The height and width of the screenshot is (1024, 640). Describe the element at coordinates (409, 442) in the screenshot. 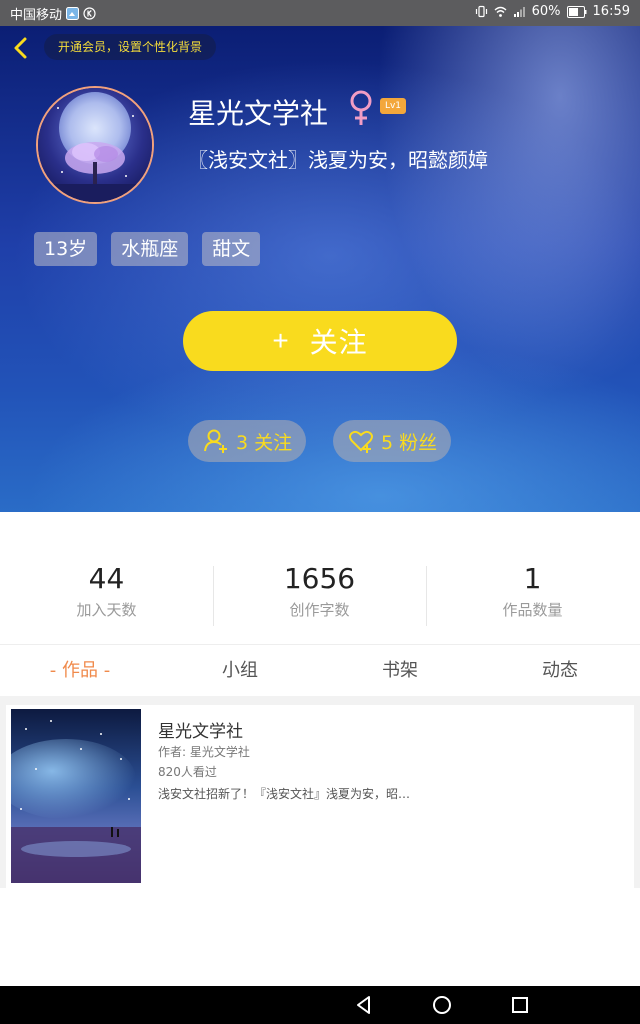

I see `fans-count: 5 粉丝` at that location.